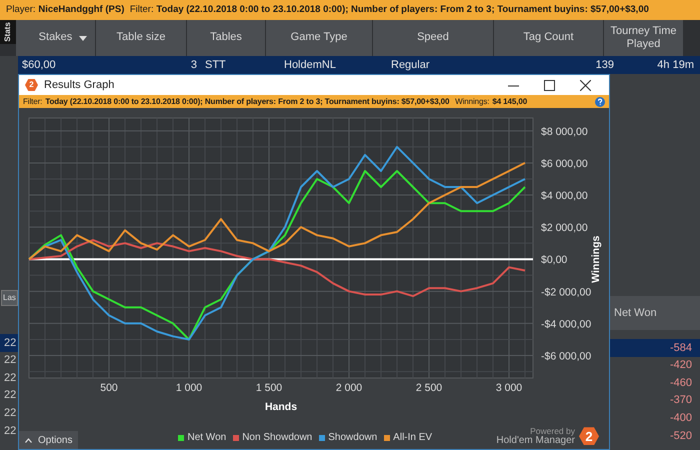  I want to click on legend-label: Non Showdown, so click(277, 438).